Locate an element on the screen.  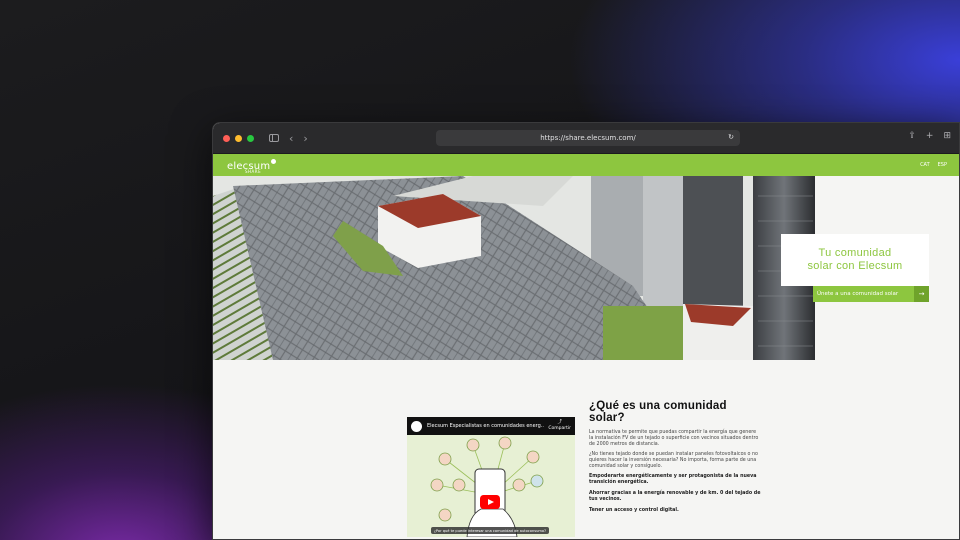
url-text: https://share.elecsum.com/ is located at coordinates (588, 138).